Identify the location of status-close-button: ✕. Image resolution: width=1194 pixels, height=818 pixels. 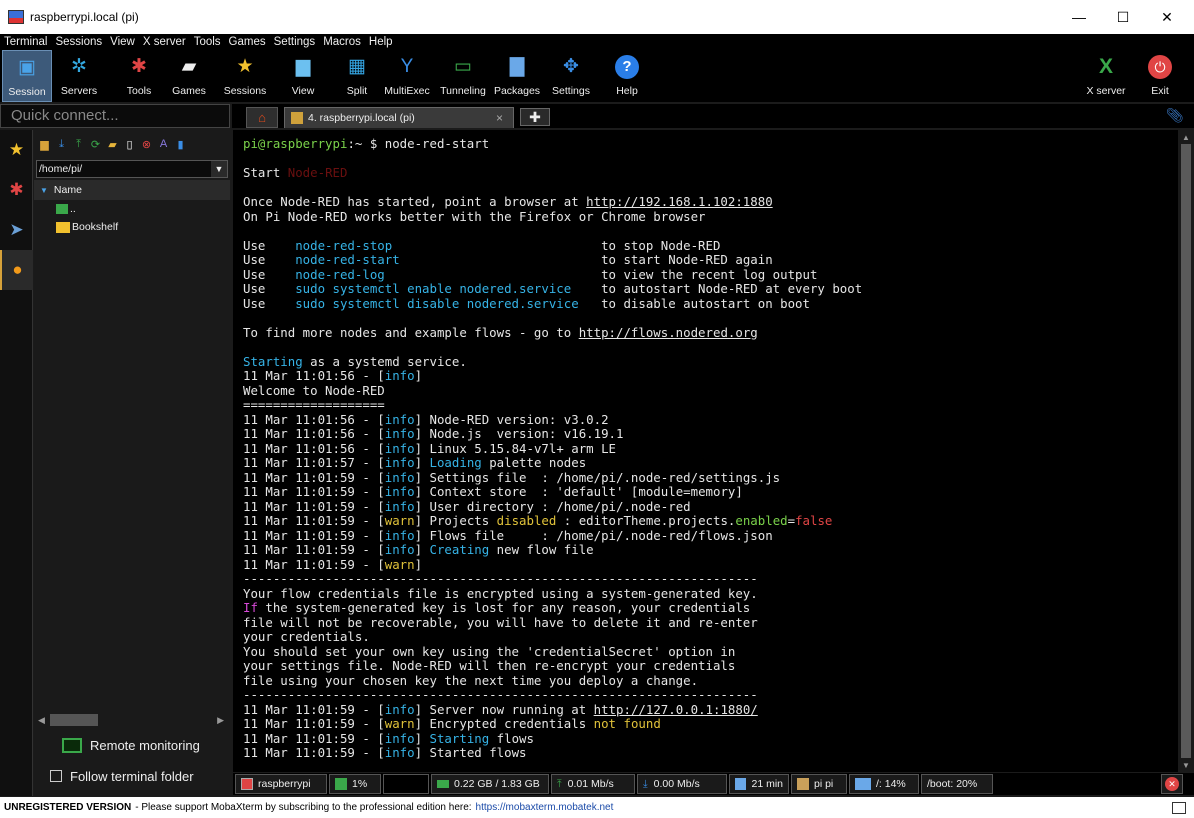
(1172, 784).